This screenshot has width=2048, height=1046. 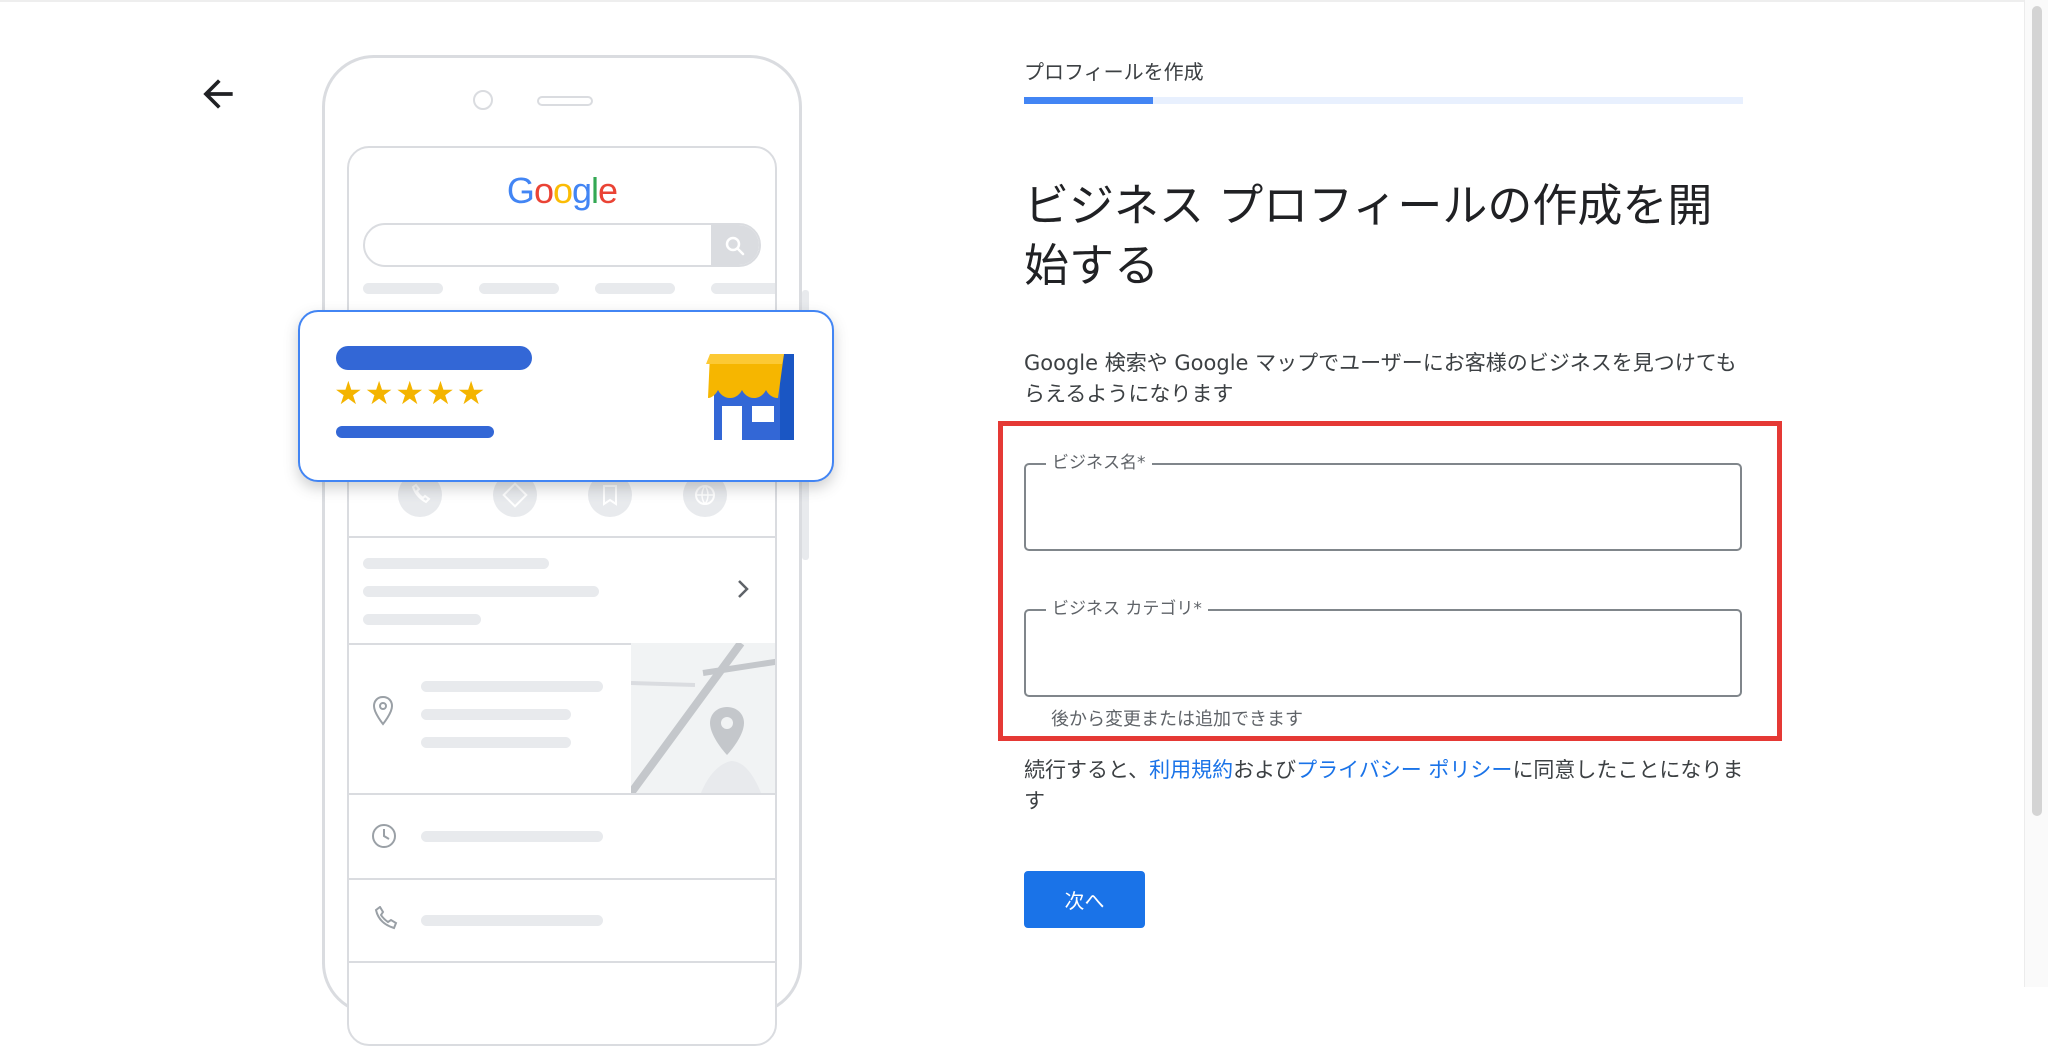 What do you see at coordinates (1404, 770) in the screenshot?
I see `privacy-policy-link: プライバシー ポリシー` at bounding box center [1404, 770].